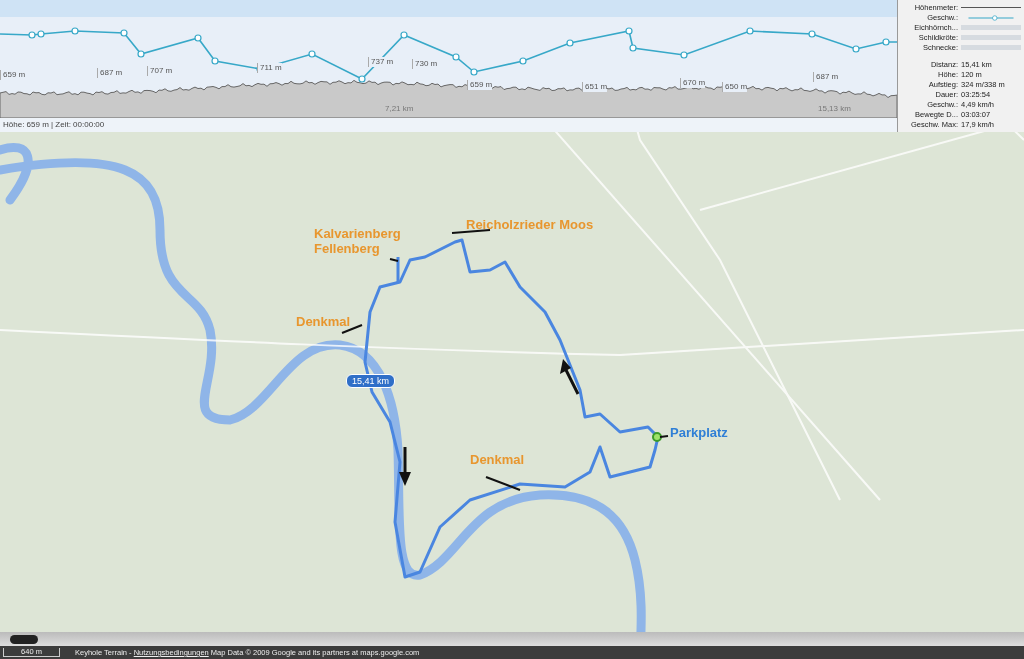  What do you see at coordinates (991, 8) in the screenshot?
I see `legend-line-icon` at bounding box center [991, 8].